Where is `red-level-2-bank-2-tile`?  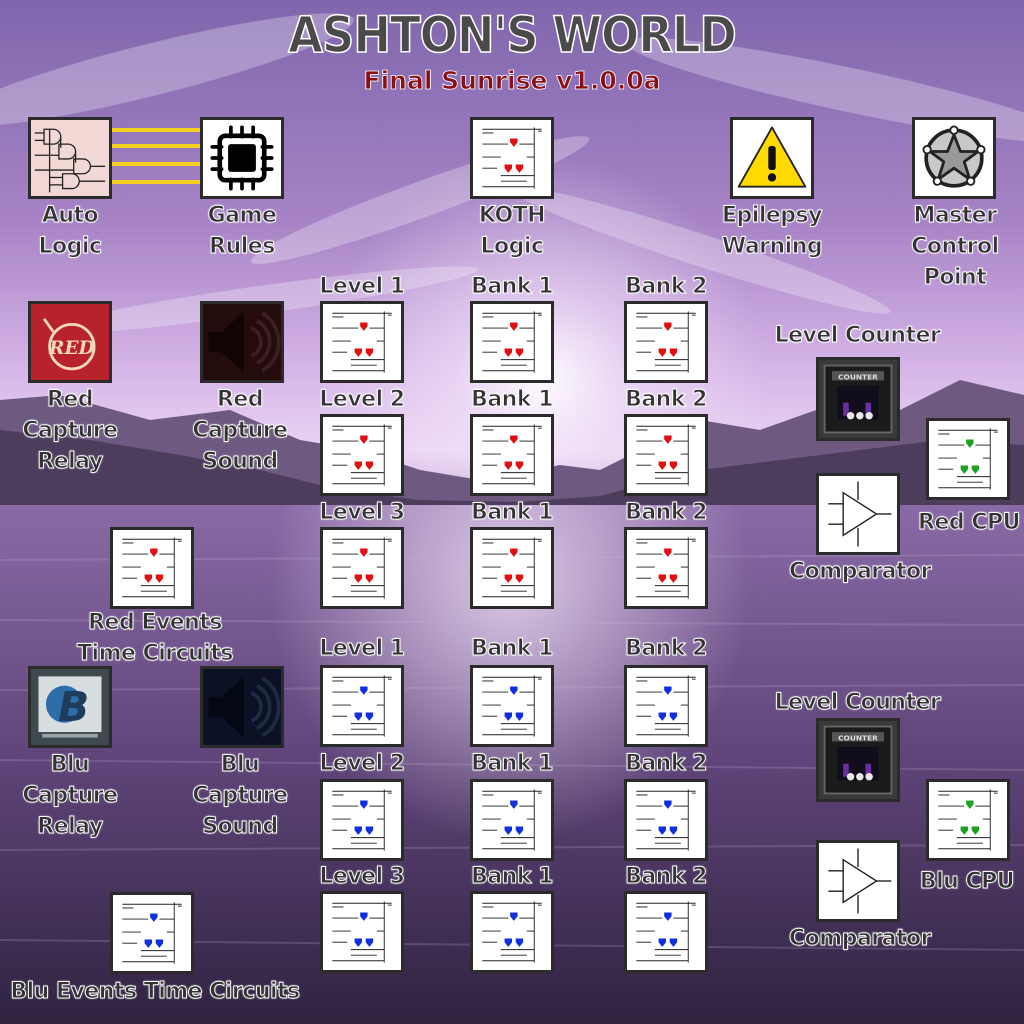 red-level-2-bank-2-tile is located at coordinates (666, 455).